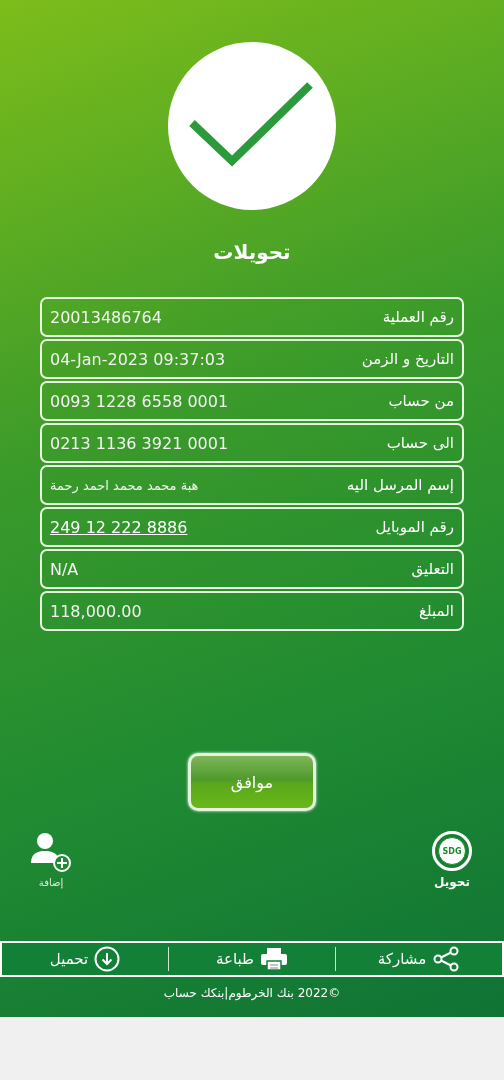 The height and width of the screenshot is (1080, 504). I want to click on share-button: مشاركة, so click(419, 959).